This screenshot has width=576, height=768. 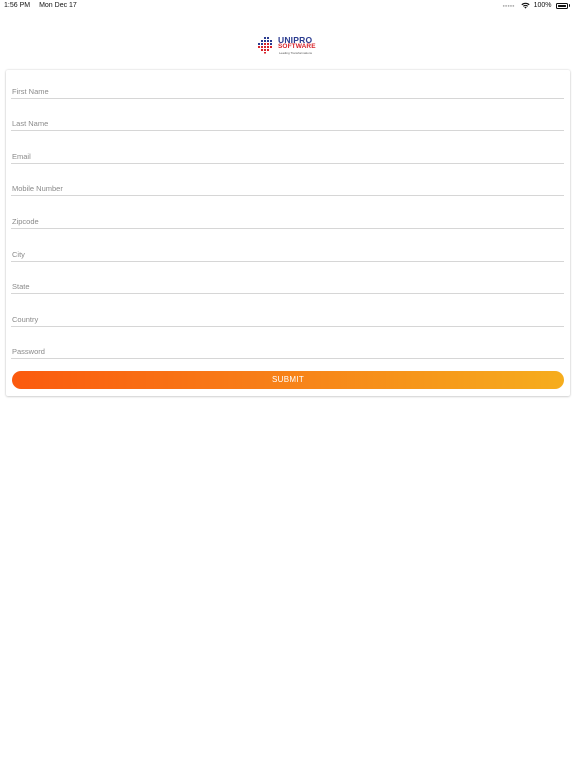 I want to click on unipro-logo: UNIPRO SOFTWARE Leading Transformations, so click(x=289, y=45).